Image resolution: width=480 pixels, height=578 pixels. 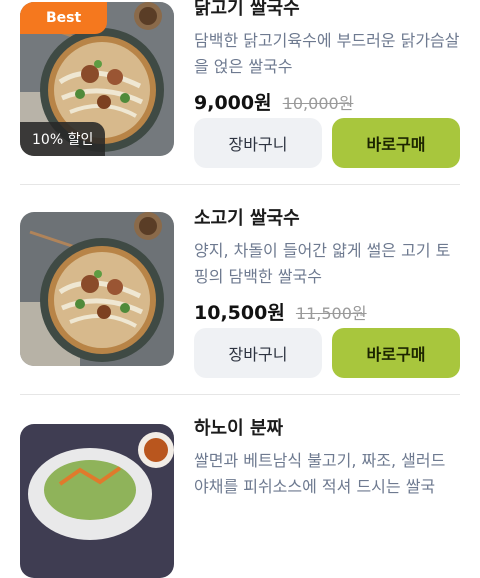 I want to click on pho-bowl-image, so click(x=97, y=289).